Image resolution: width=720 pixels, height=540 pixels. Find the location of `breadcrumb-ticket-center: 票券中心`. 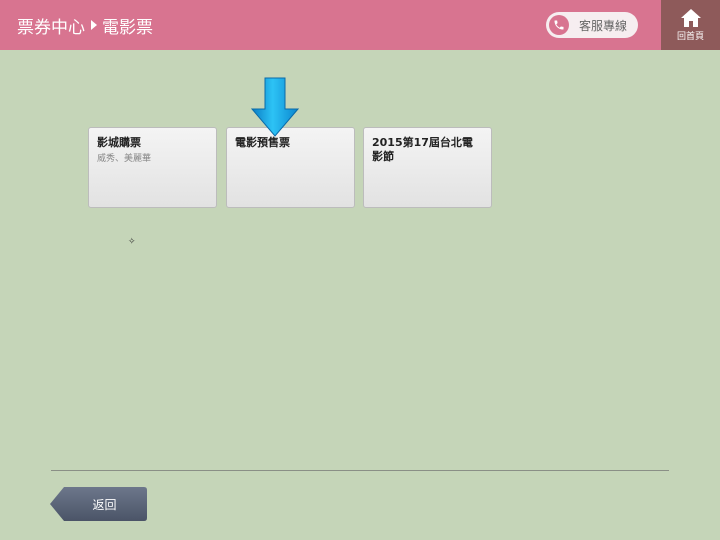

breadcrumb-ticket-center: 票券中心 is located at coordinates (51, 25).